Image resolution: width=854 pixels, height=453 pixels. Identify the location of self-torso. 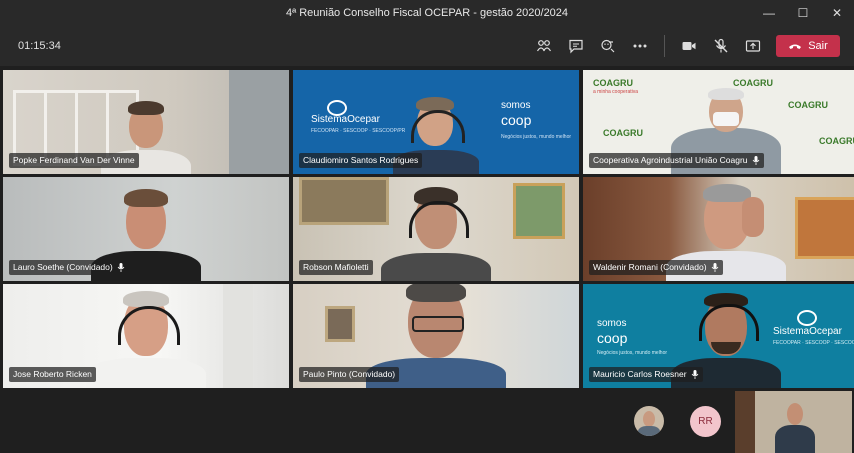
(795, 439).